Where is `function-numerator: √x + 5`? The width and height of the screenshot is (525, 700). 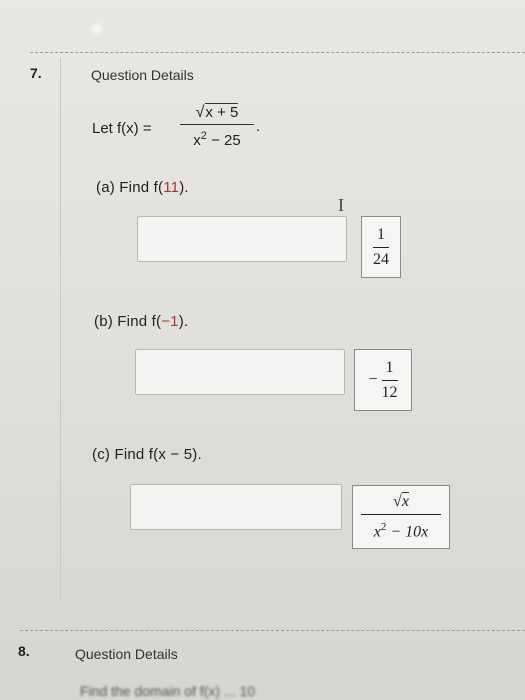 function-numerator: √x + 5 is located at coordinates (217, 112).